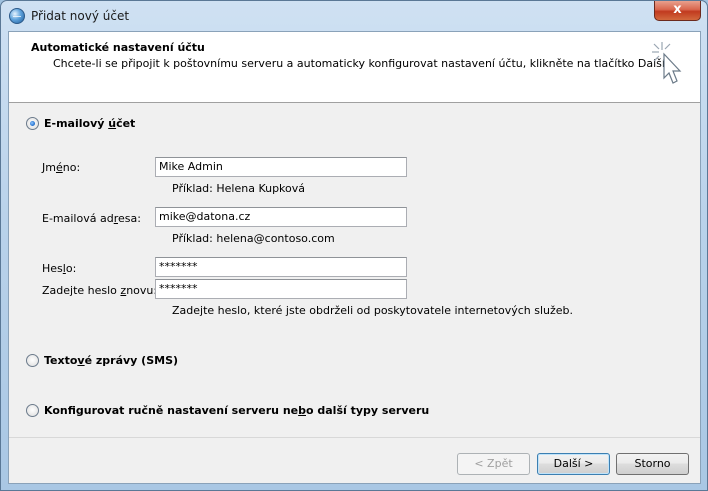 The image size is (708, 491). I want to click on globe-icon, so click(17, 16).